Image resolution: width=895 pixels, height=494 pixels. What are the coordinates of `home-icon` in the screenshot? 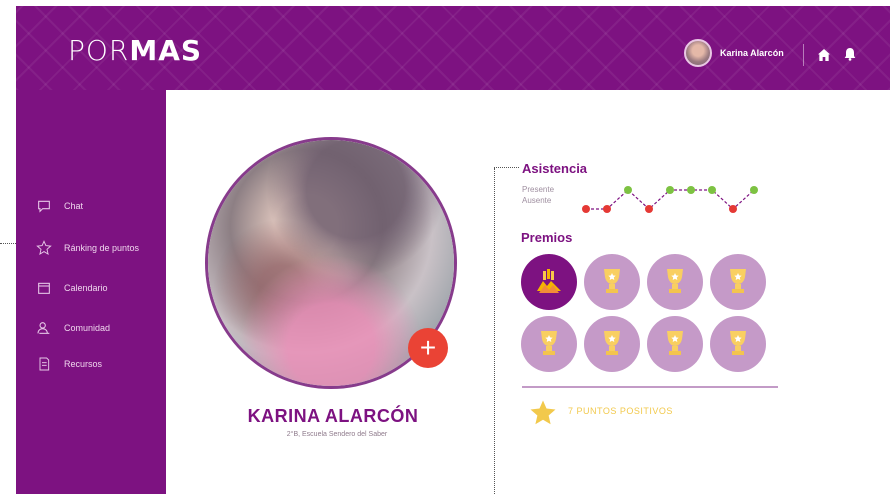 It's located at (824, 55).